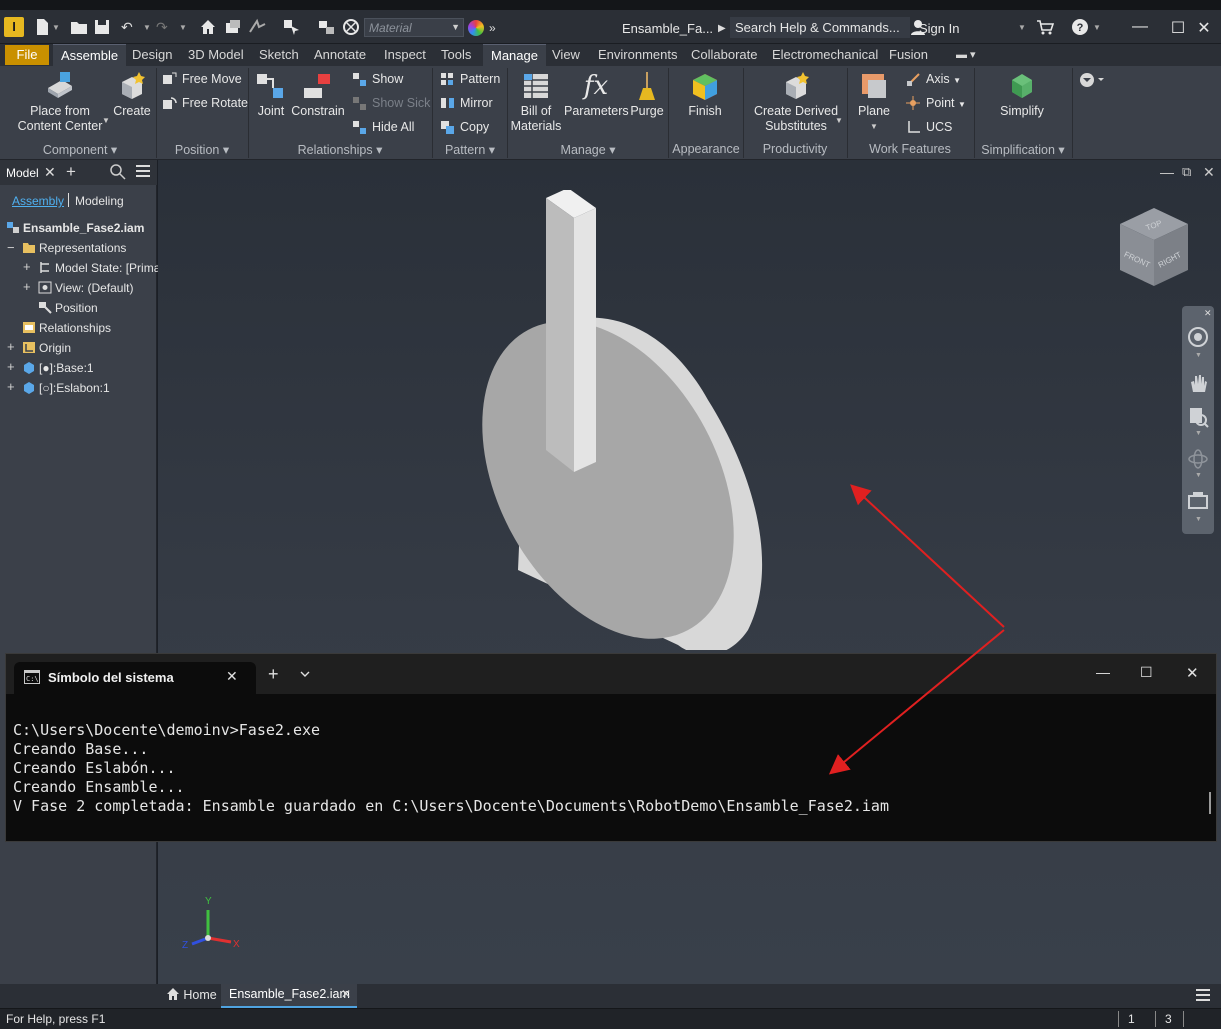  What do you see at coordinates (279, 55) in the screenshot?
I see `tab-sketch: Sketch` at bounding box center [279, 55].